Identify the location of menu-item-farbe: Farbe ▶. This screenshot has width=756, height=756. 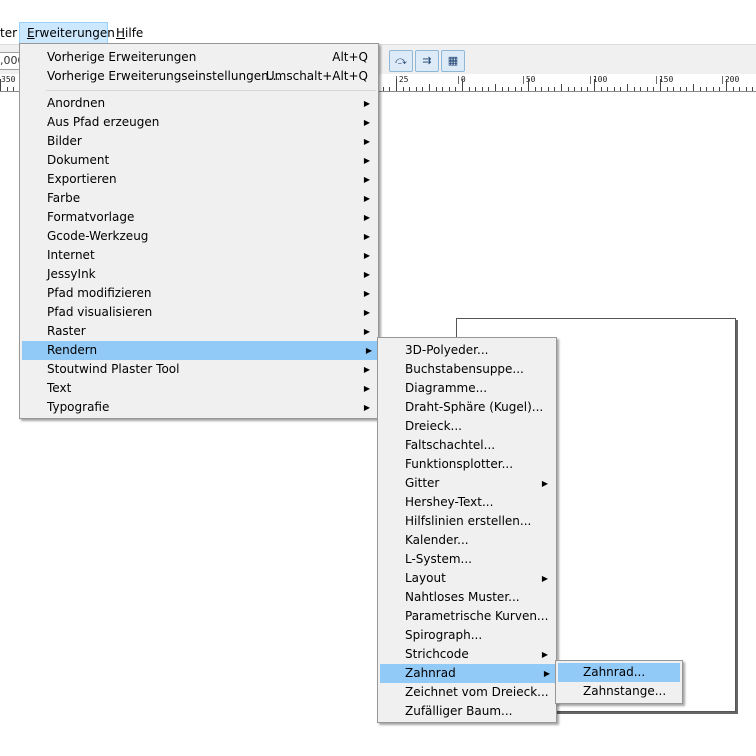
(199, 198).